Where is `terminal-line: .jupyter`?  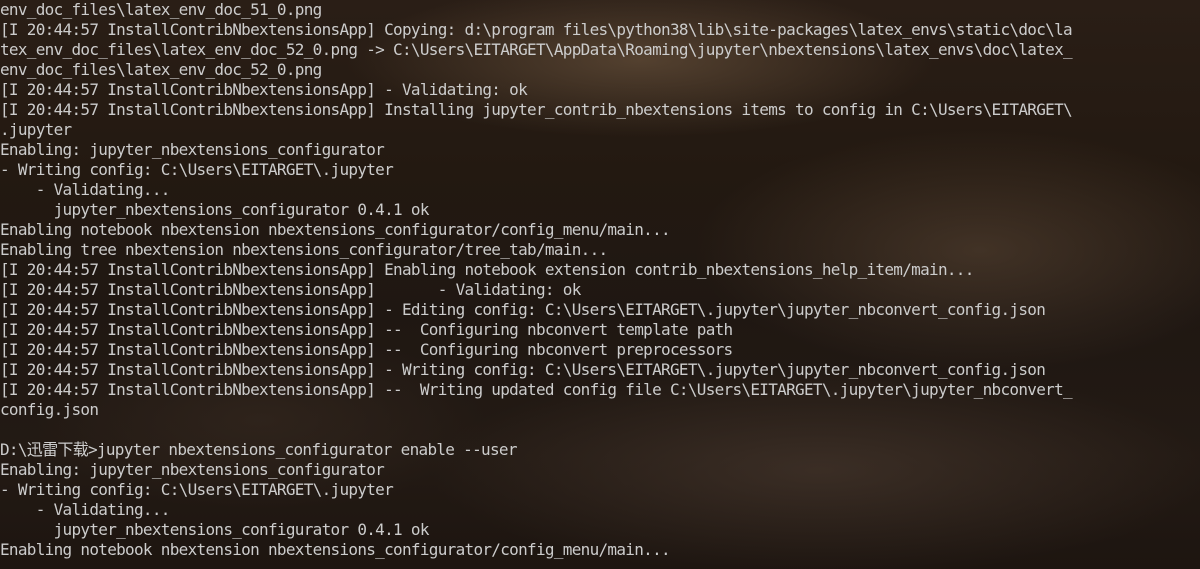 terminal-line: .jupyter is located at coordinates (36, 129).